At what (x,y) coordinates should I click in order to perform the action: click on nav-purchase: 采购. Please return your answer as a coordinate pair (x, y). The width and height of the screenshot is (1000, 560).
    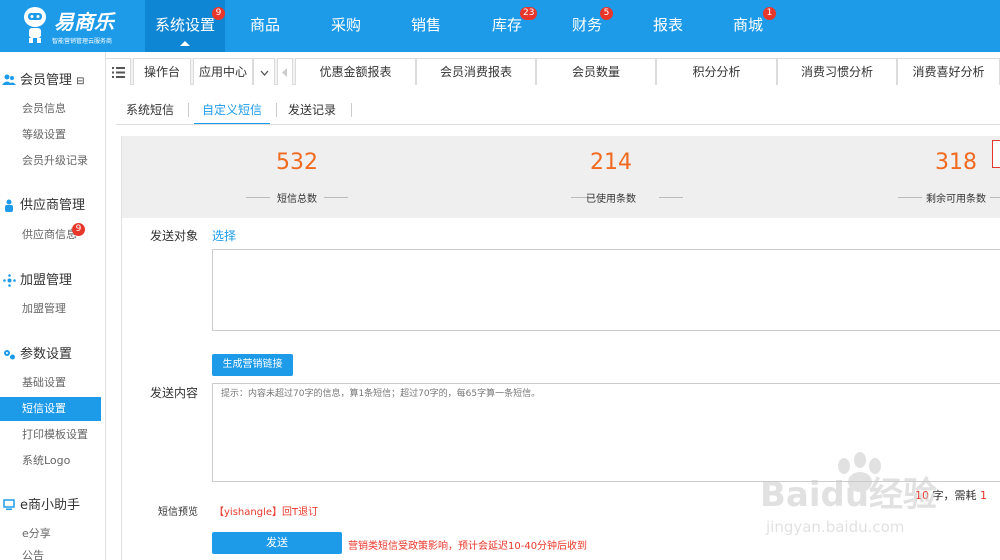
    Looking at the image, I should click on (346, 26).